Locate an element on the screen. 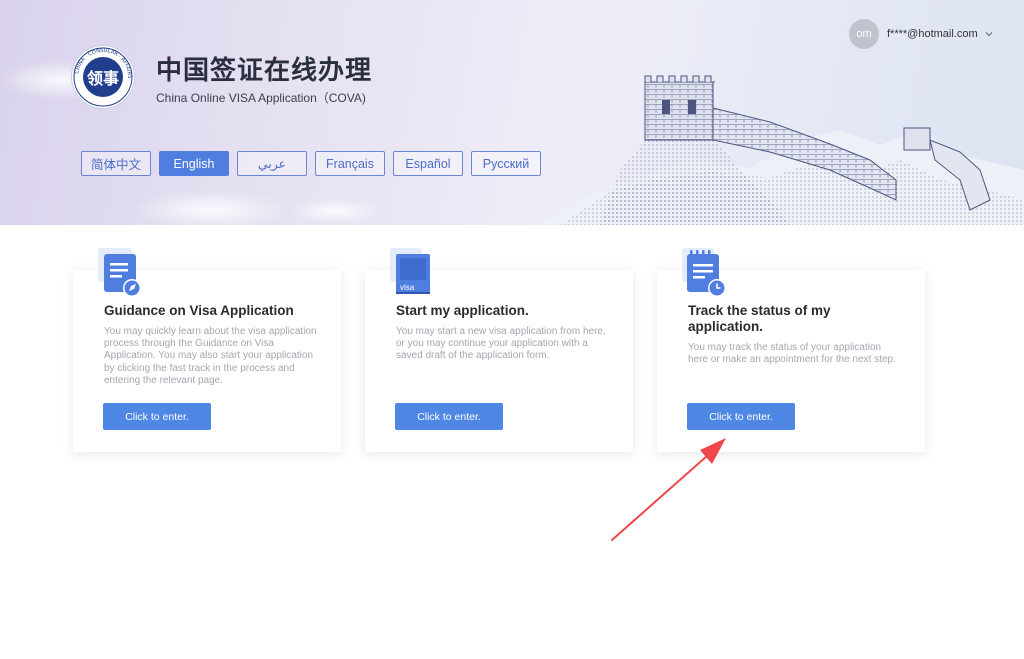 This screenshot has width=1024, height=659. lang-button-ru: Русский is located at coordinates (506, 163).